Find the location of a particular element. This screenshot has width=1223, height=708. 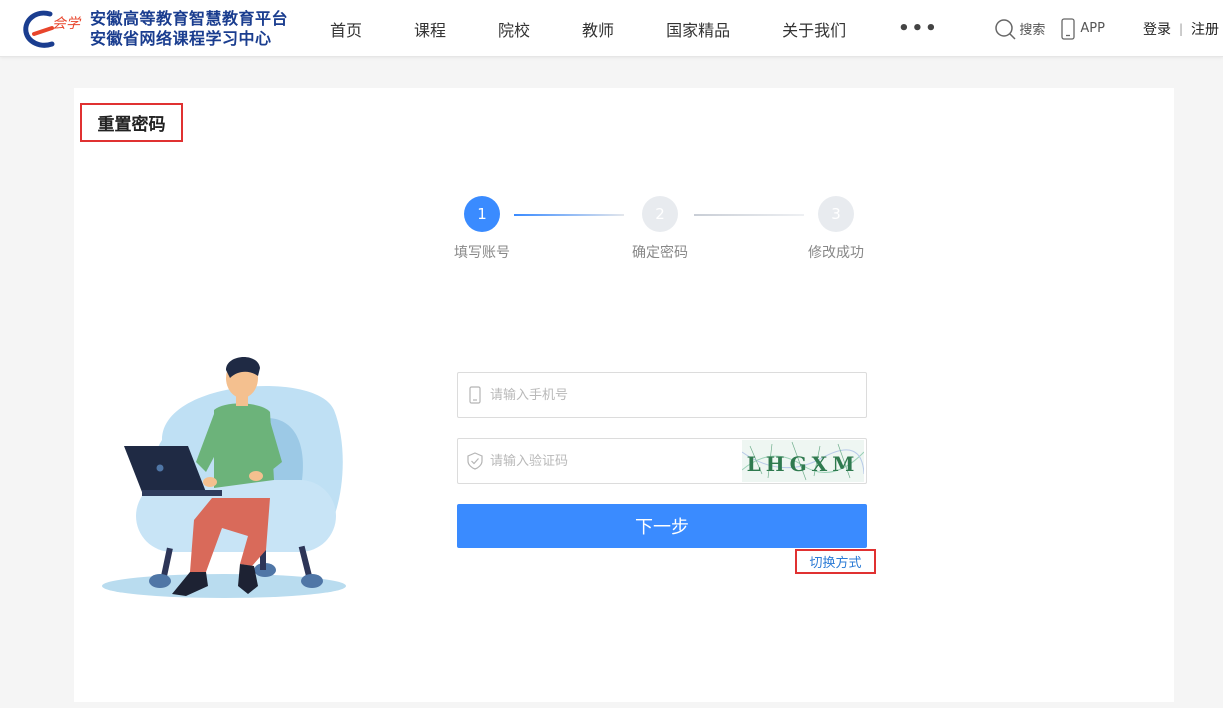

main-nav: 首页 课程 院校 教师 国家精品 关于我们 ••• is located at coordinates (634, 28).